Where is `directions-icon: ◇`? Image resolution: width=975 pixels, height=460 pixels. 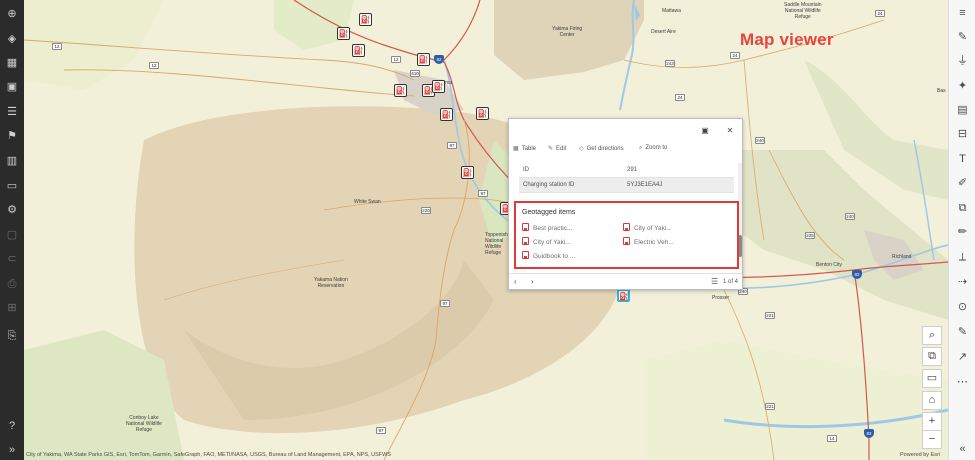
directions-icon: ◇ is located at coordinates (581, 149).